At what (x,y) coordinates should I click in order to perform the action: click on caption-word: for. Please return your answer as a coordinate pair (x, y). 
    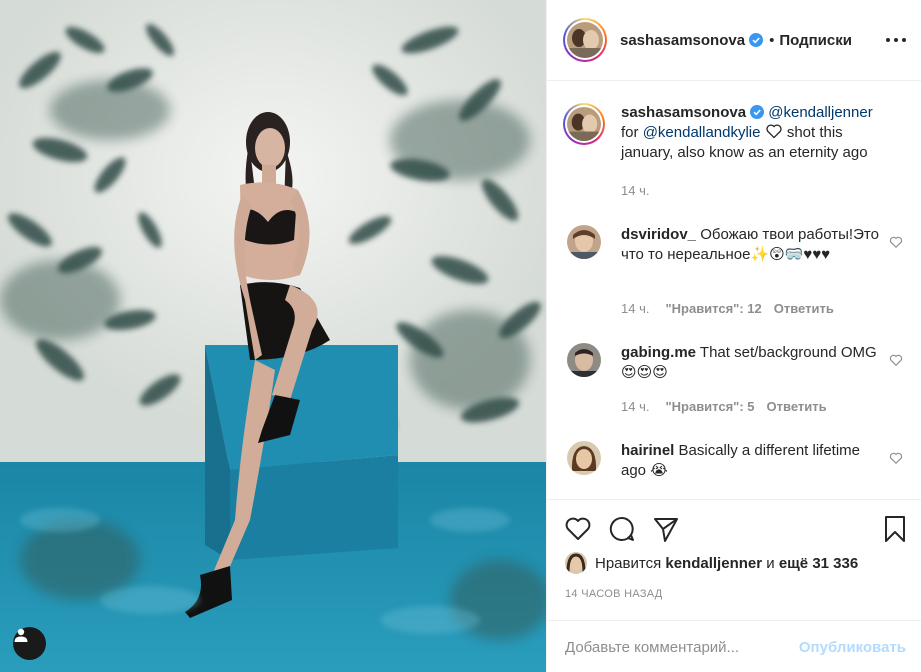
    Looking at the image, I should click on (630, 132).